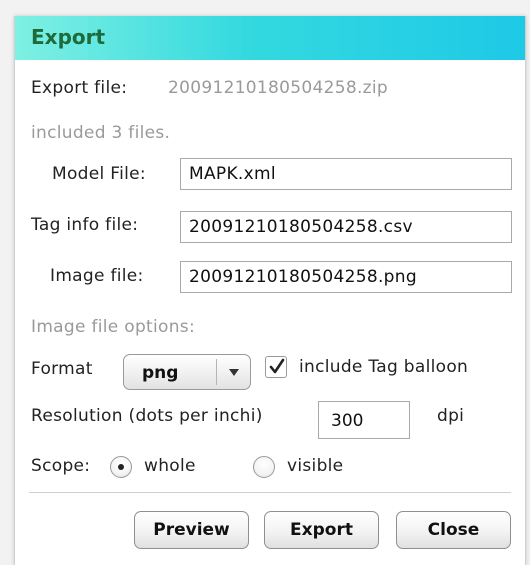 Image resolution: width=530 pixels, height=565 pixels. I want to click on close-button: Close, so click(453, 530).